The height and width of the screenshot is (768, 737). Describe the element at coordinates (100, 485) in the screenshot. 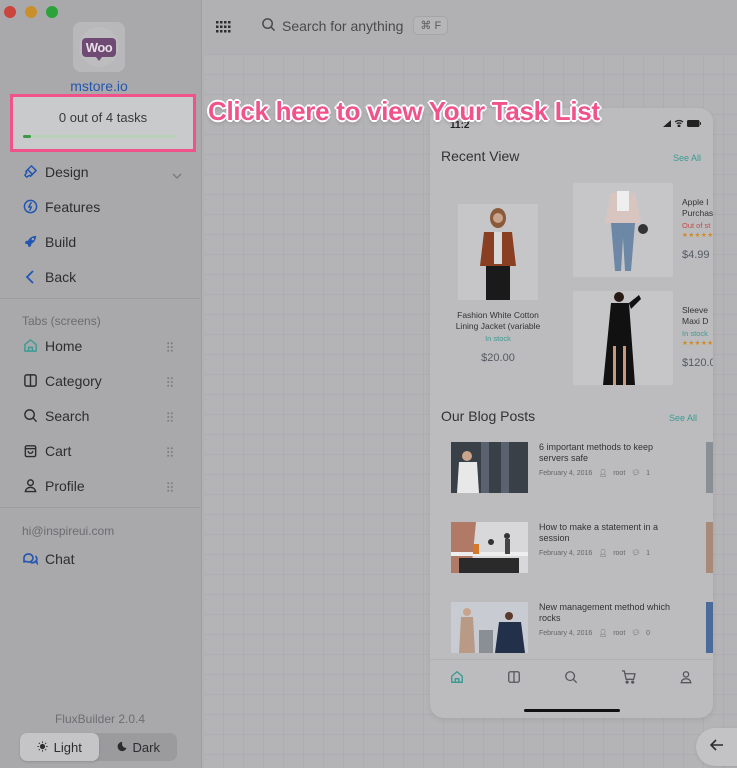

I see `tab-item-profile: Profile` at that location.